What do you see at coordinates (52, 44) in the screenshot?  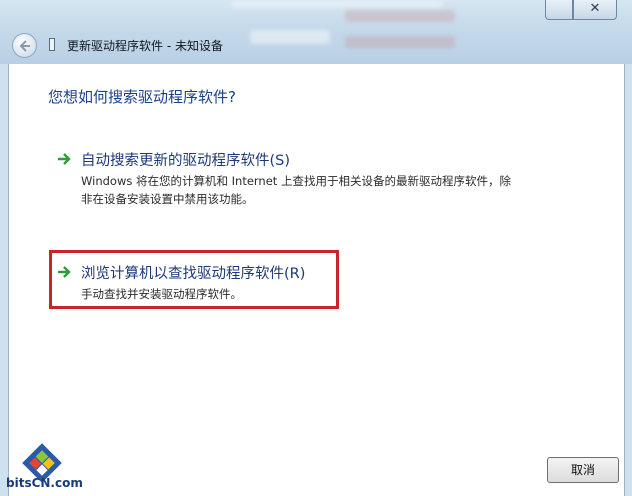 I see `device-icon` at bounding box center [52, 44].